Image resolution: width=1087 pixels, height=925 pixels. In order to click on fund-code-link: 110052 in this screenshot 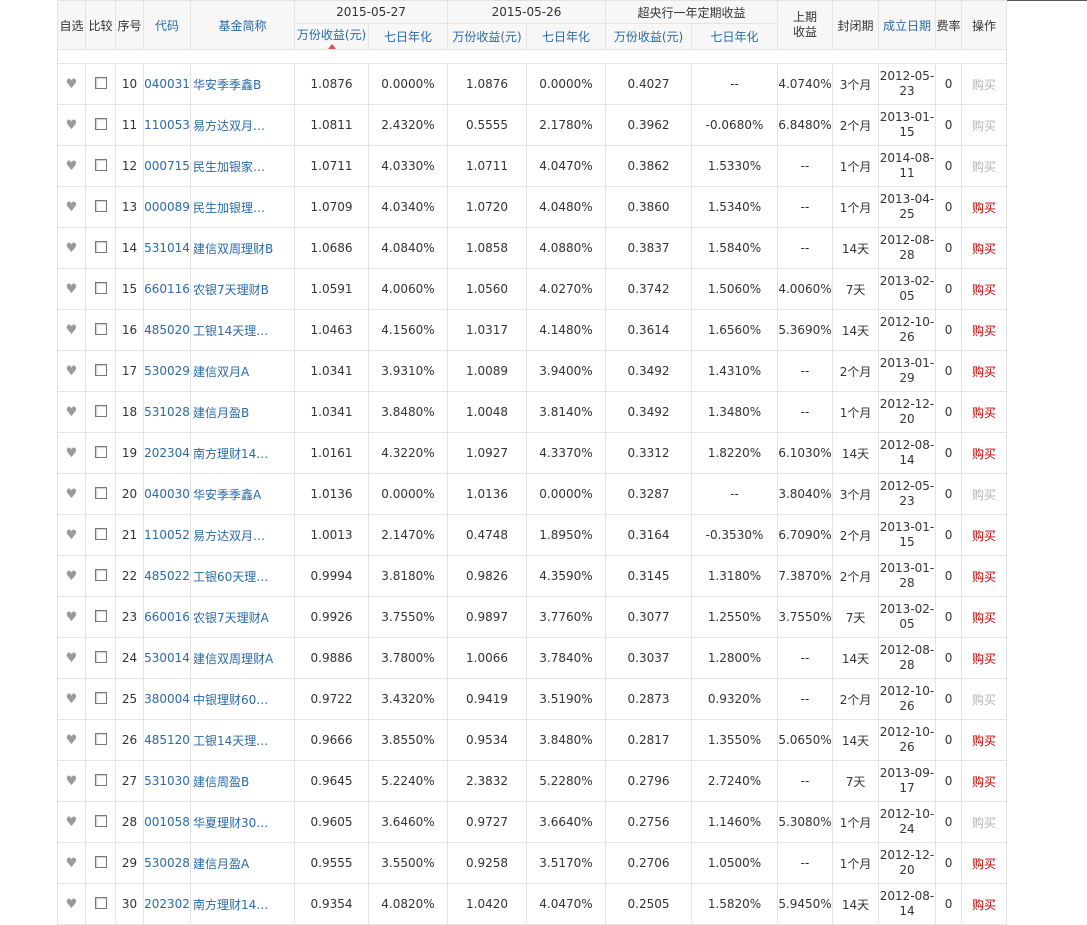, I will do `click(167, 535)`.